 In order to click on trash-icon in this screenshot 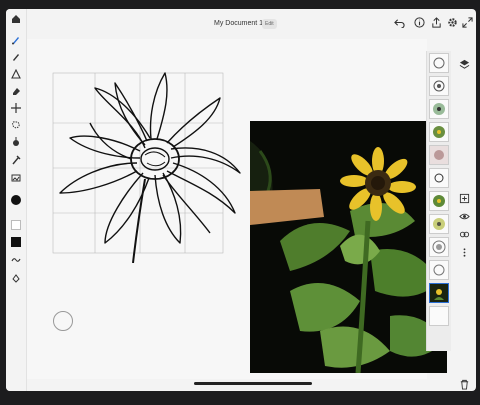, I will do `click(464, 384)`.